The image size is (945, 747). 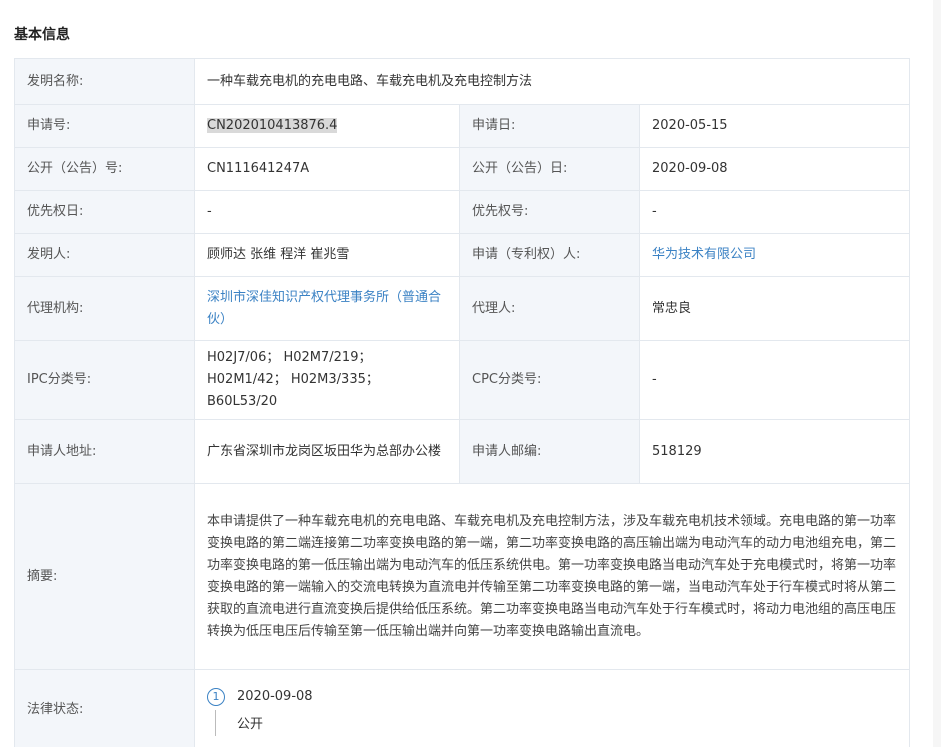 What do you see at coordinates (215, 722) in the screenshot?
I see `timeline-connector` at bounding box center [215, 722].